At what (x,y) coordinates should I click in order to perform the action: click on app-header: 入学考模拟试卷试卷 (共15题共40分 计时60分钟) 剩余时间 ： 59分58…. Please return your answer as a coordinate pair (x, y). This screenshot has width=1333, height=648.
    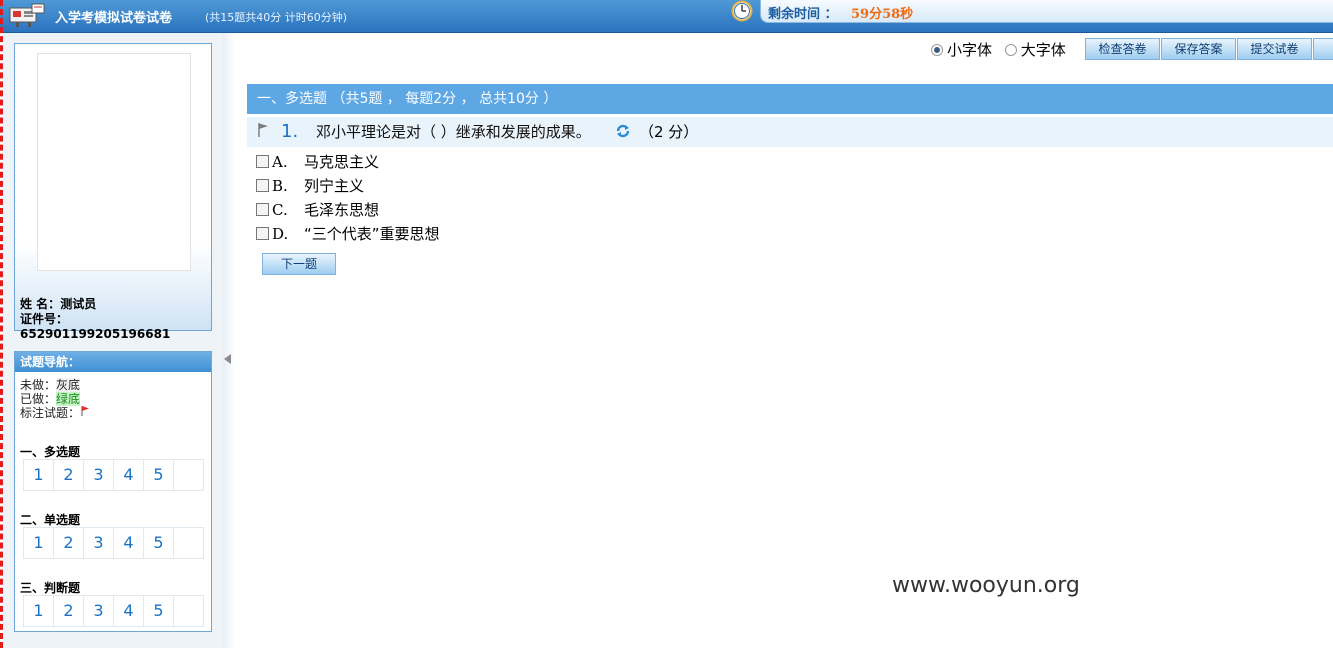
    Looking at the image, I should click on (666, 16).